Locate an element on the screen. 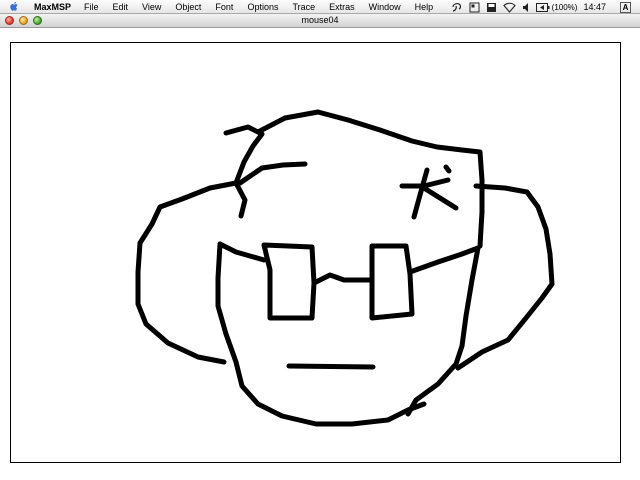  glasses-right-lens is located at coordinates (392, 282).